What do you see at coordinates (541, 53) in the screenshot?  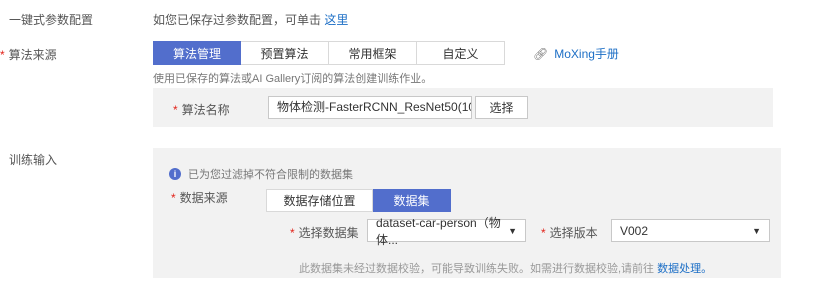 I see `link-icon: 🔗︎` at bounding box center [541, 53].